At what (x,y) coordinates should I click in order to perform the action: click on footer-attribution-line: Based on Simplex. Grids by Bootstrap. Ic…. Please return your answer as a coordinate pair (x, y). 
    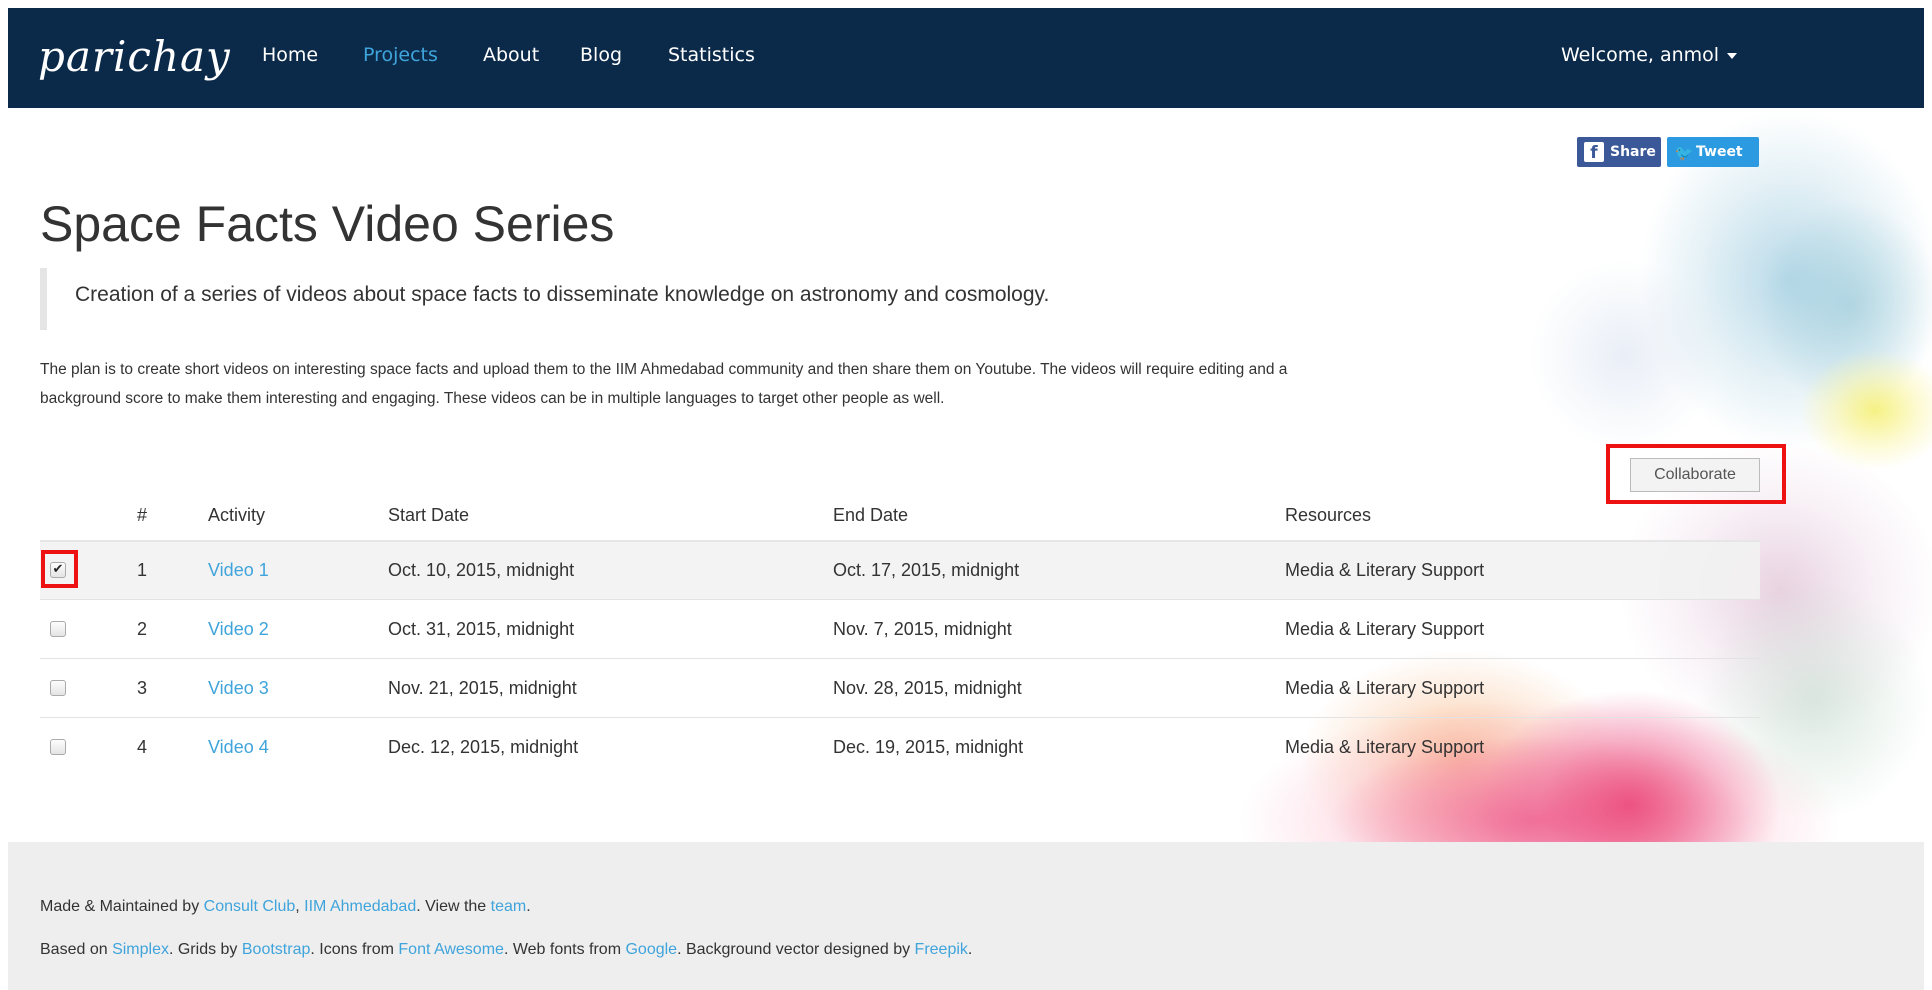
    Looking at the image, I should click on (506, 950).